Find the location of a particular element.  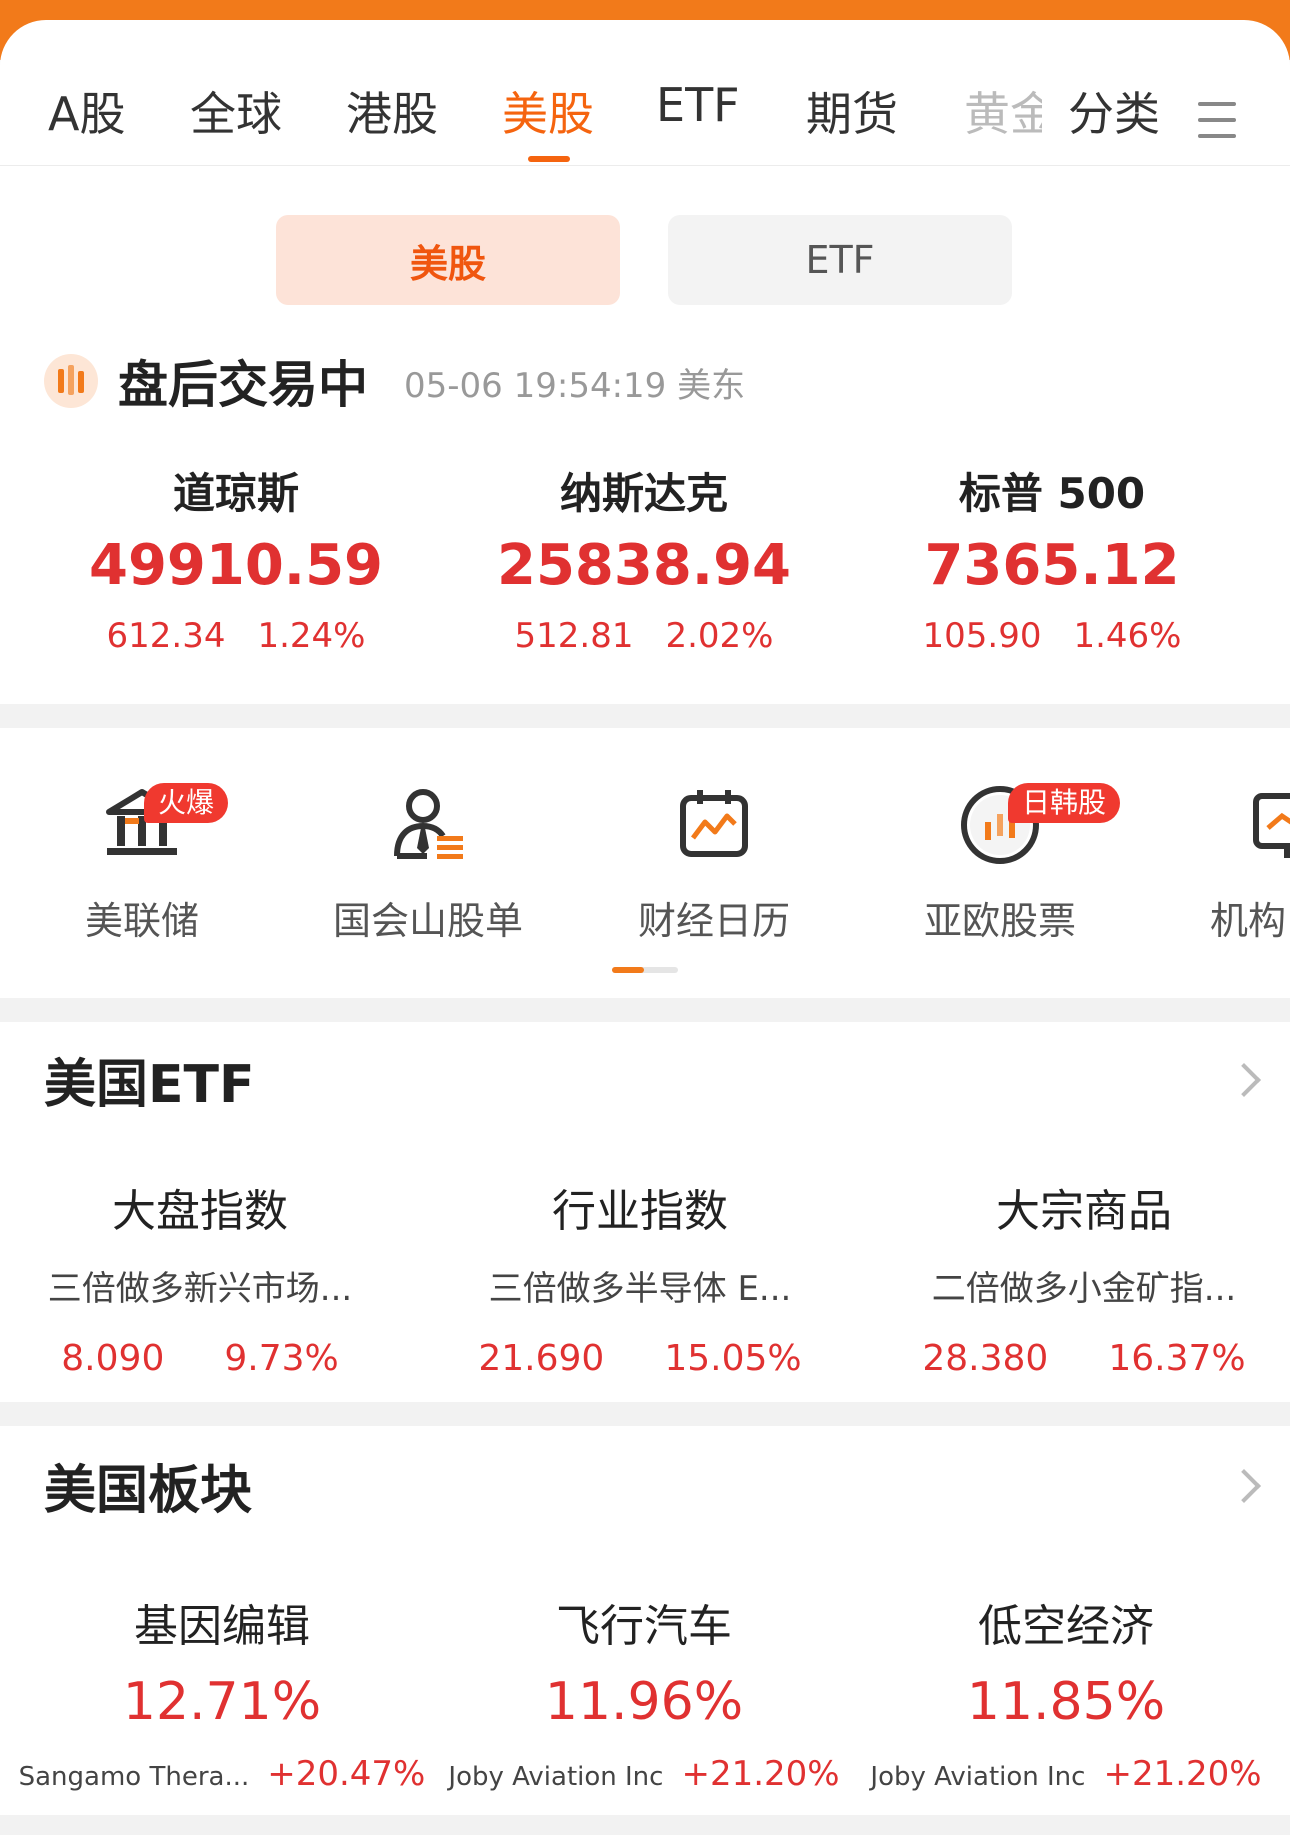

tool-institutions: 机构 is located at coordinates (1223, 861).